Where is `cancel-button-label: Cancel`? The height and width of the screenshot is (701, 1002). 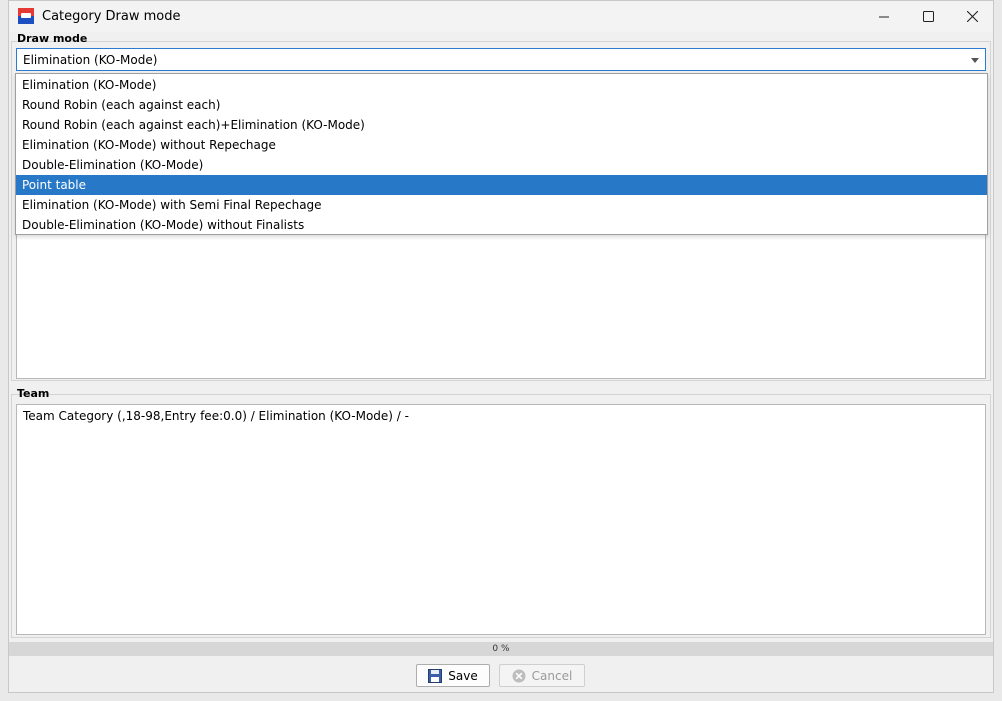 cancel-button-label: Cancel is located at coordinates (552, 675).